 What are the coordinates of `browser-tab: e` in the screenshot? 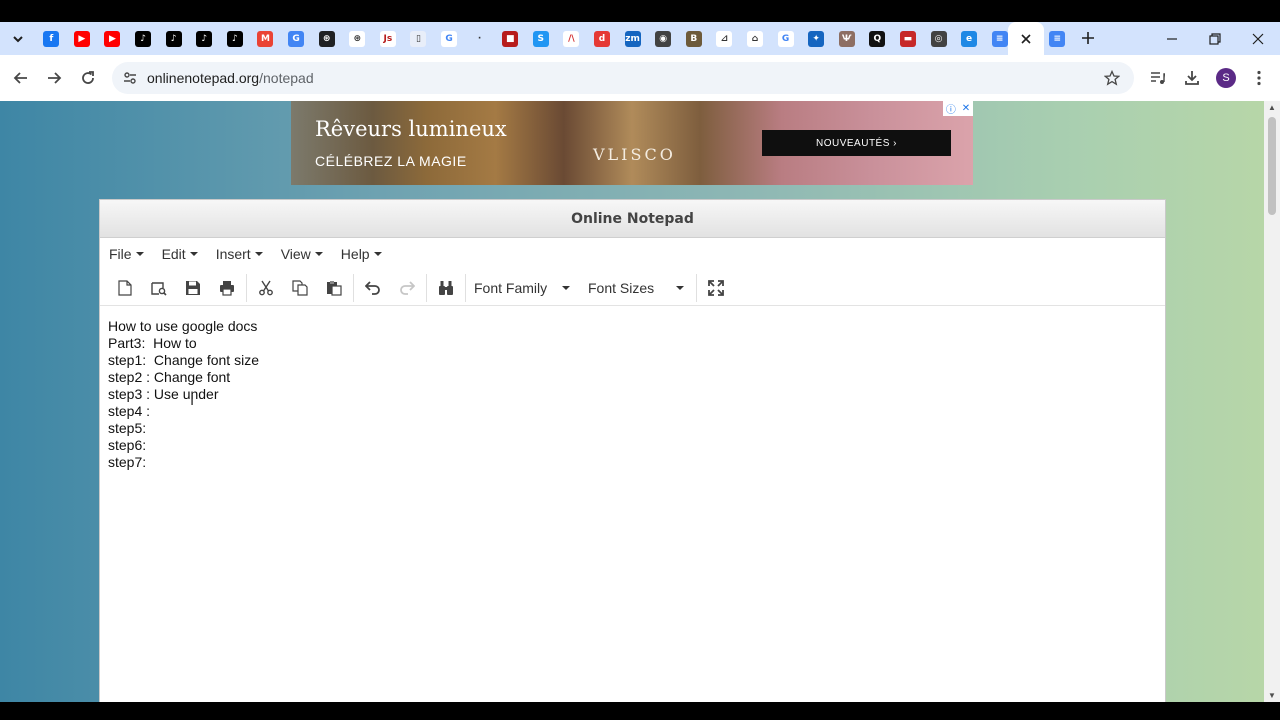 It's located at (969, 38).